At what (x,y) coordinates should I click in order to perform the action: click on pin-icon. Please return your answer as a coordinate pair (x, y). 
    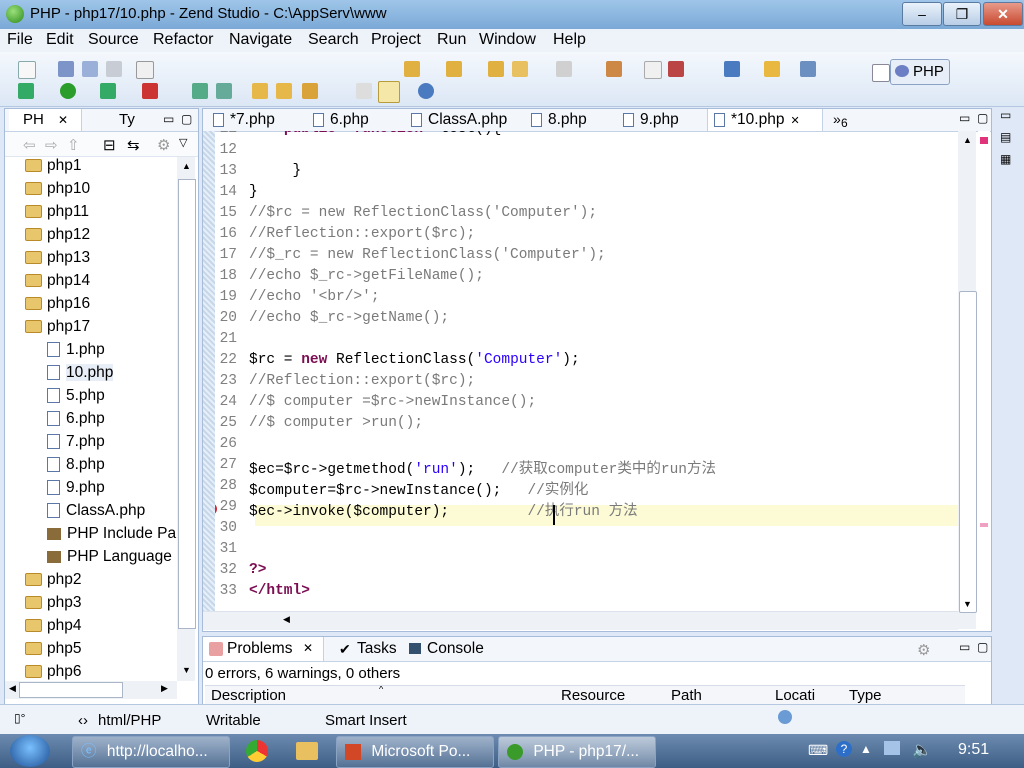
    Looking at the image, I should click on (614, 69).